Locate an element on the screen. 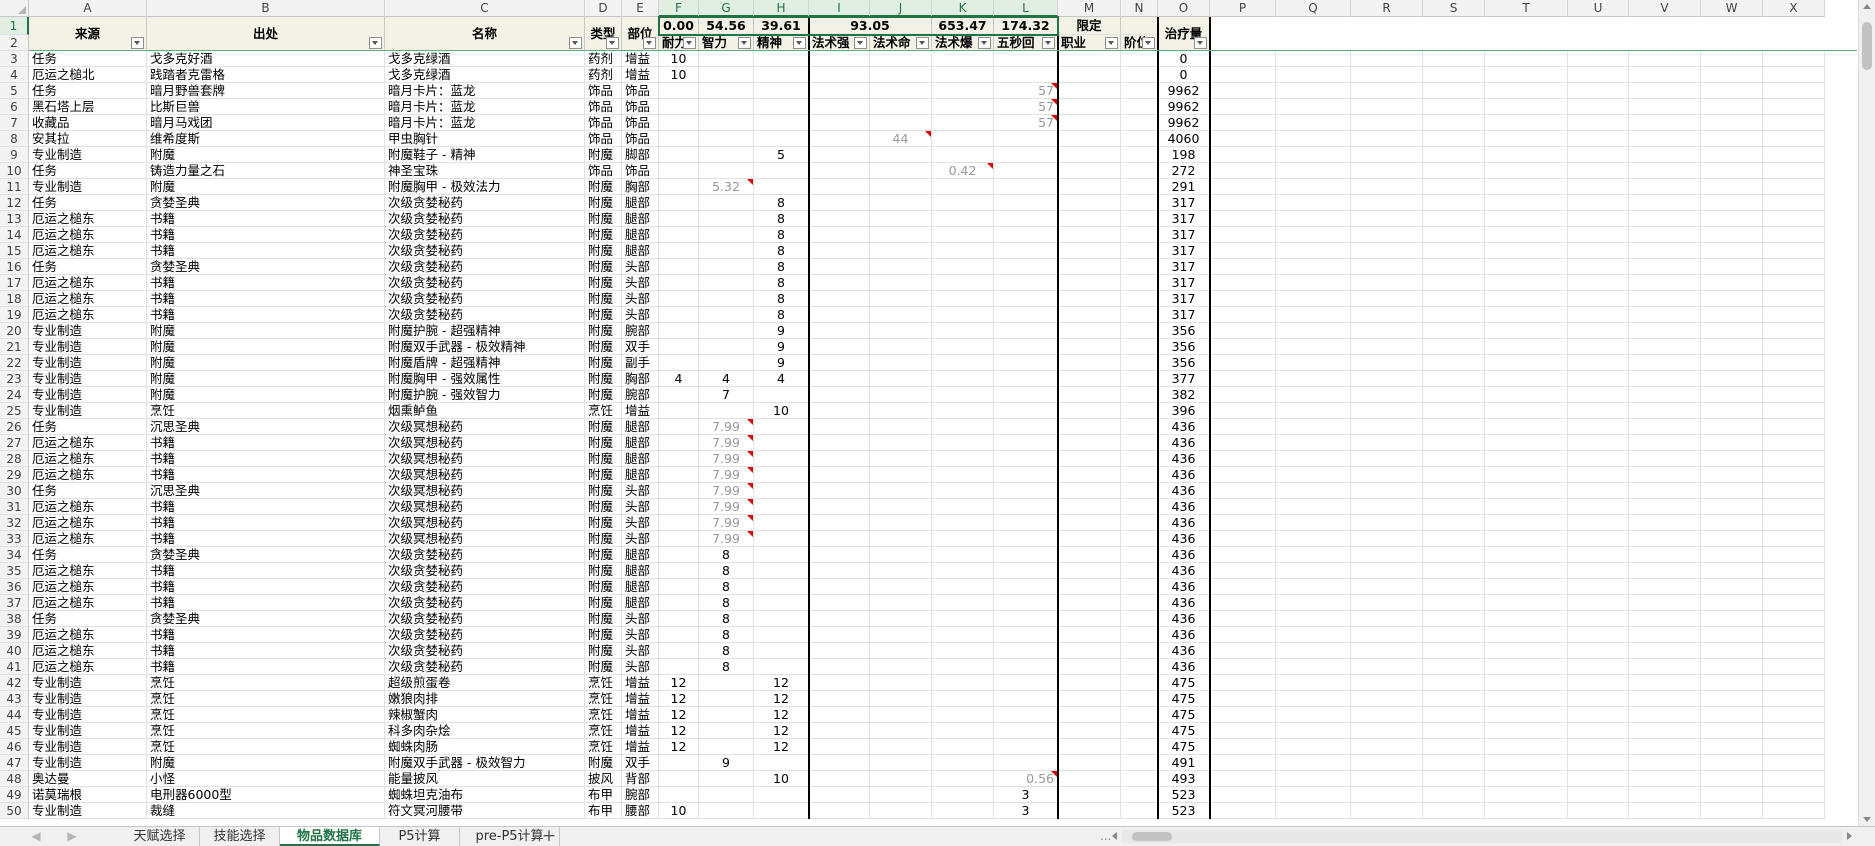 The height and width of the screenshot is (846, 1875). cell-b: 烹饪 is located at coordinates (266, 715).